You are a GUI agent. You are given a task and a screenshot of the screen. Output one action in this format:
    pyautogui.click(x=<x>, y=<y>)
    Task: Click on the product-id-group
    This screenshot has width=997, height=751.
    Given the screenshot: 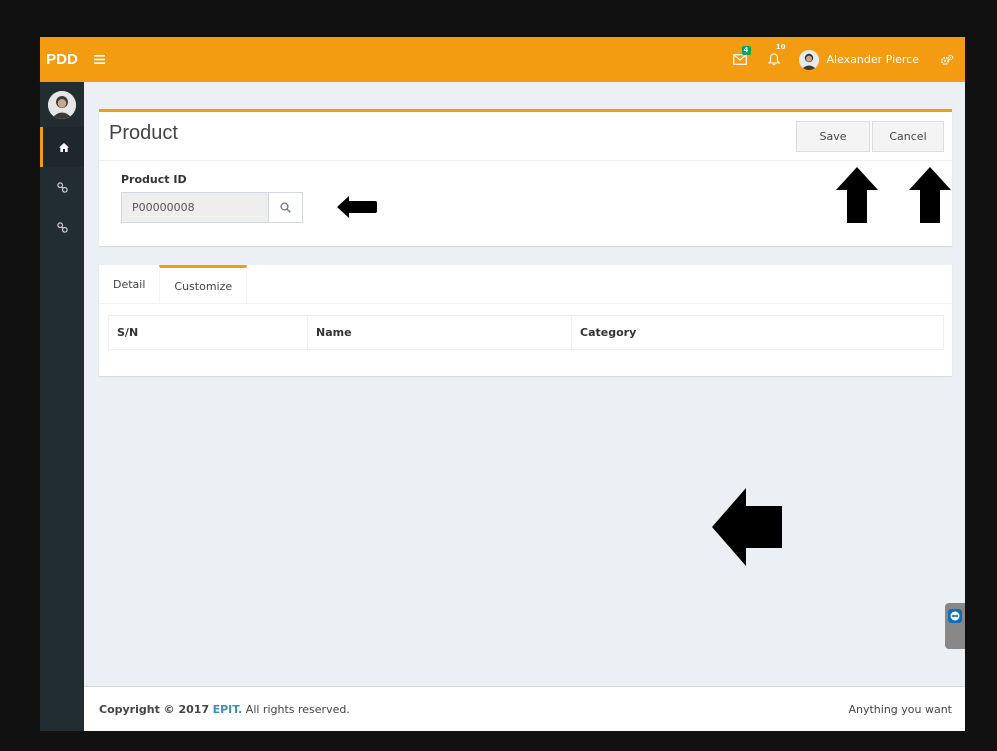 What is the action you would take?
    pyautogui.click(x=212, y=207)
    